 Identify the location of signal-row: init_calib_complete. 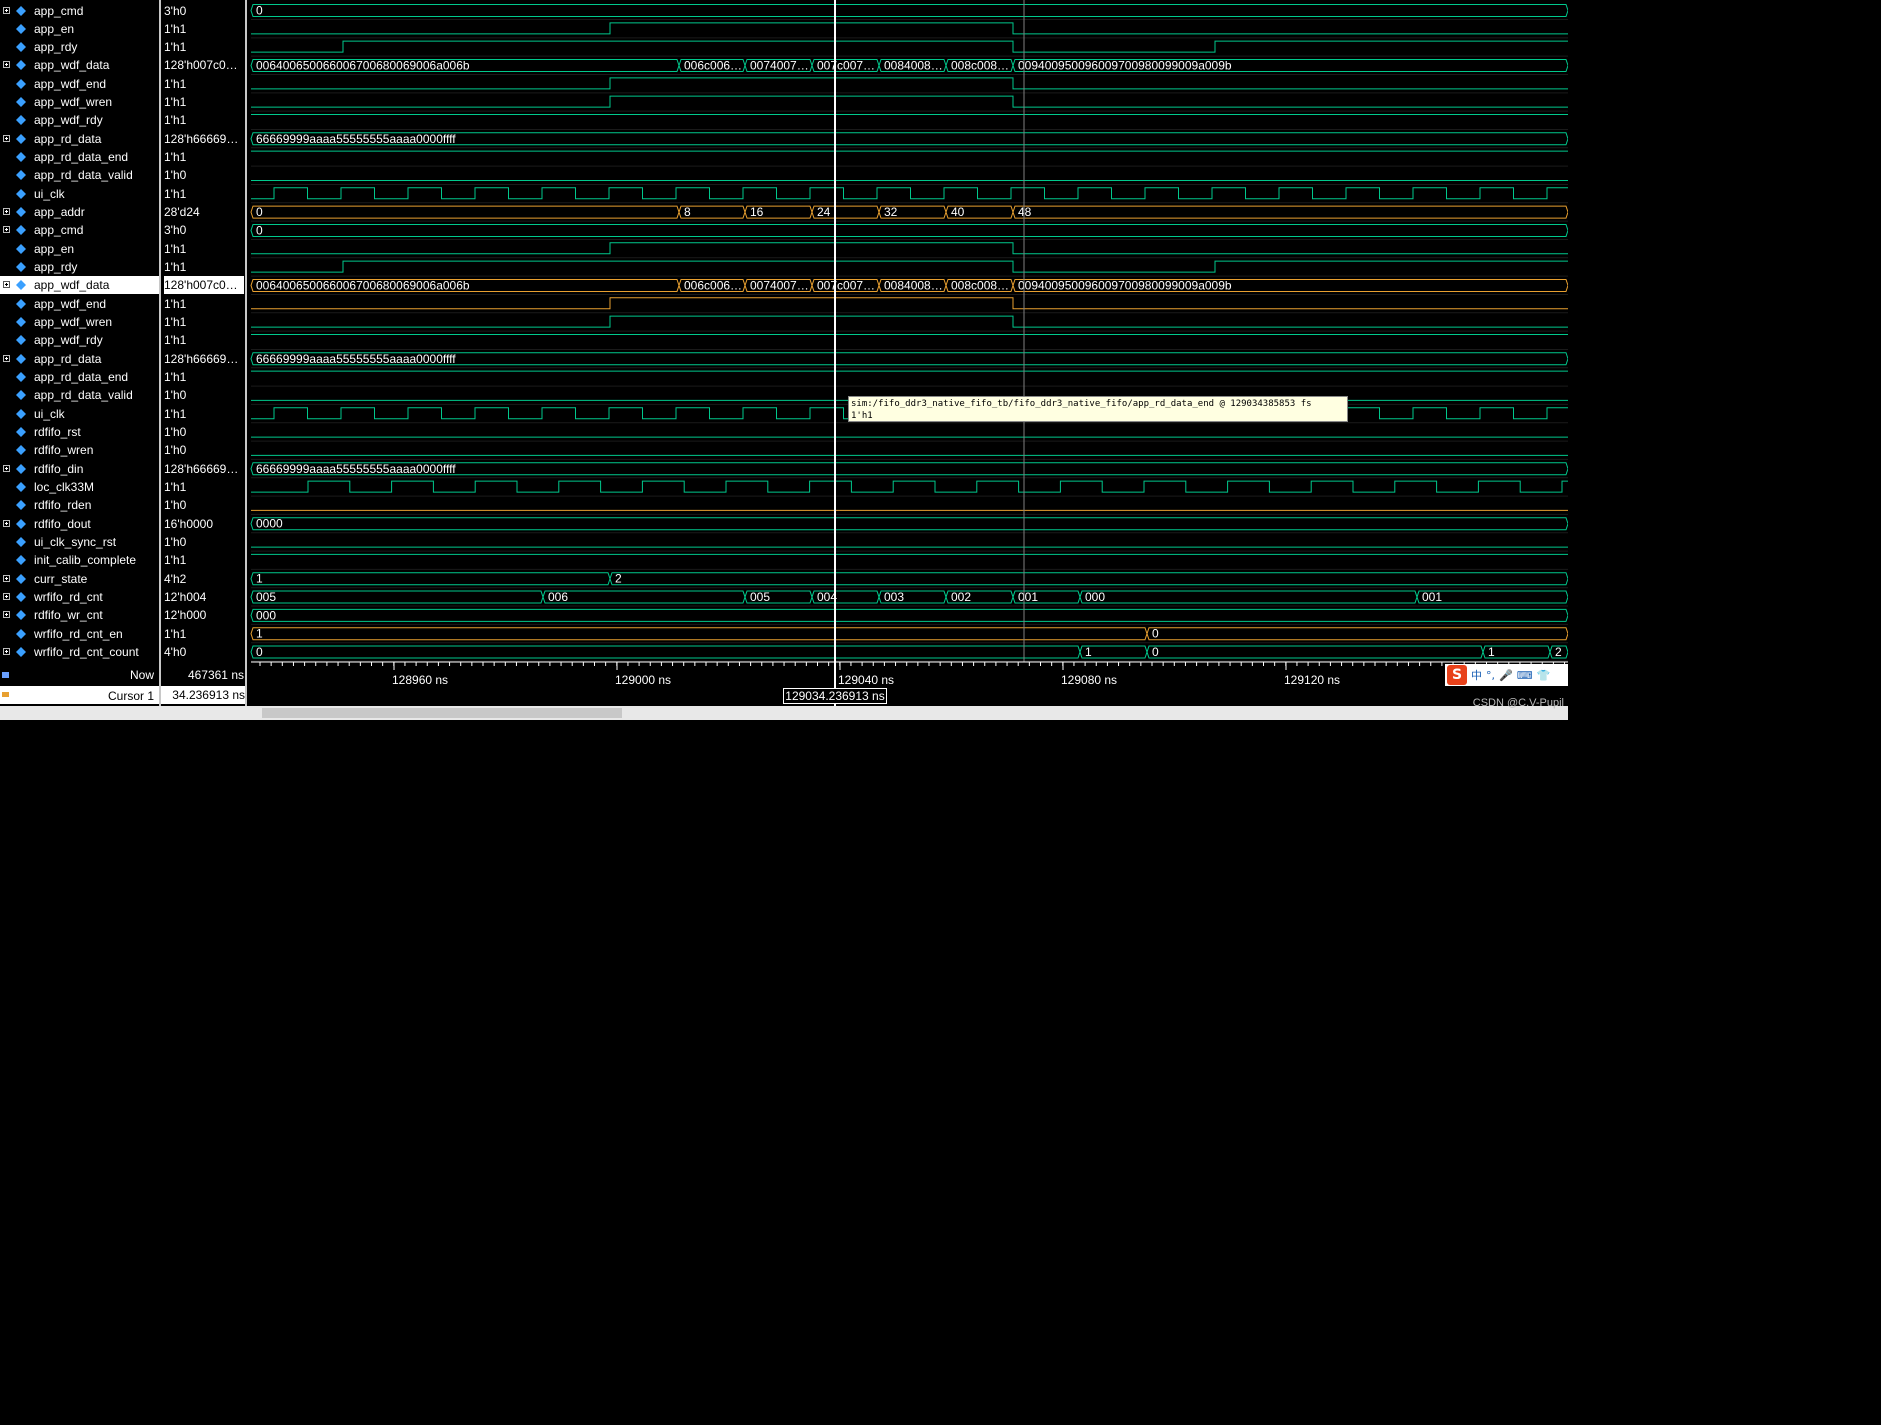
(79, 560).